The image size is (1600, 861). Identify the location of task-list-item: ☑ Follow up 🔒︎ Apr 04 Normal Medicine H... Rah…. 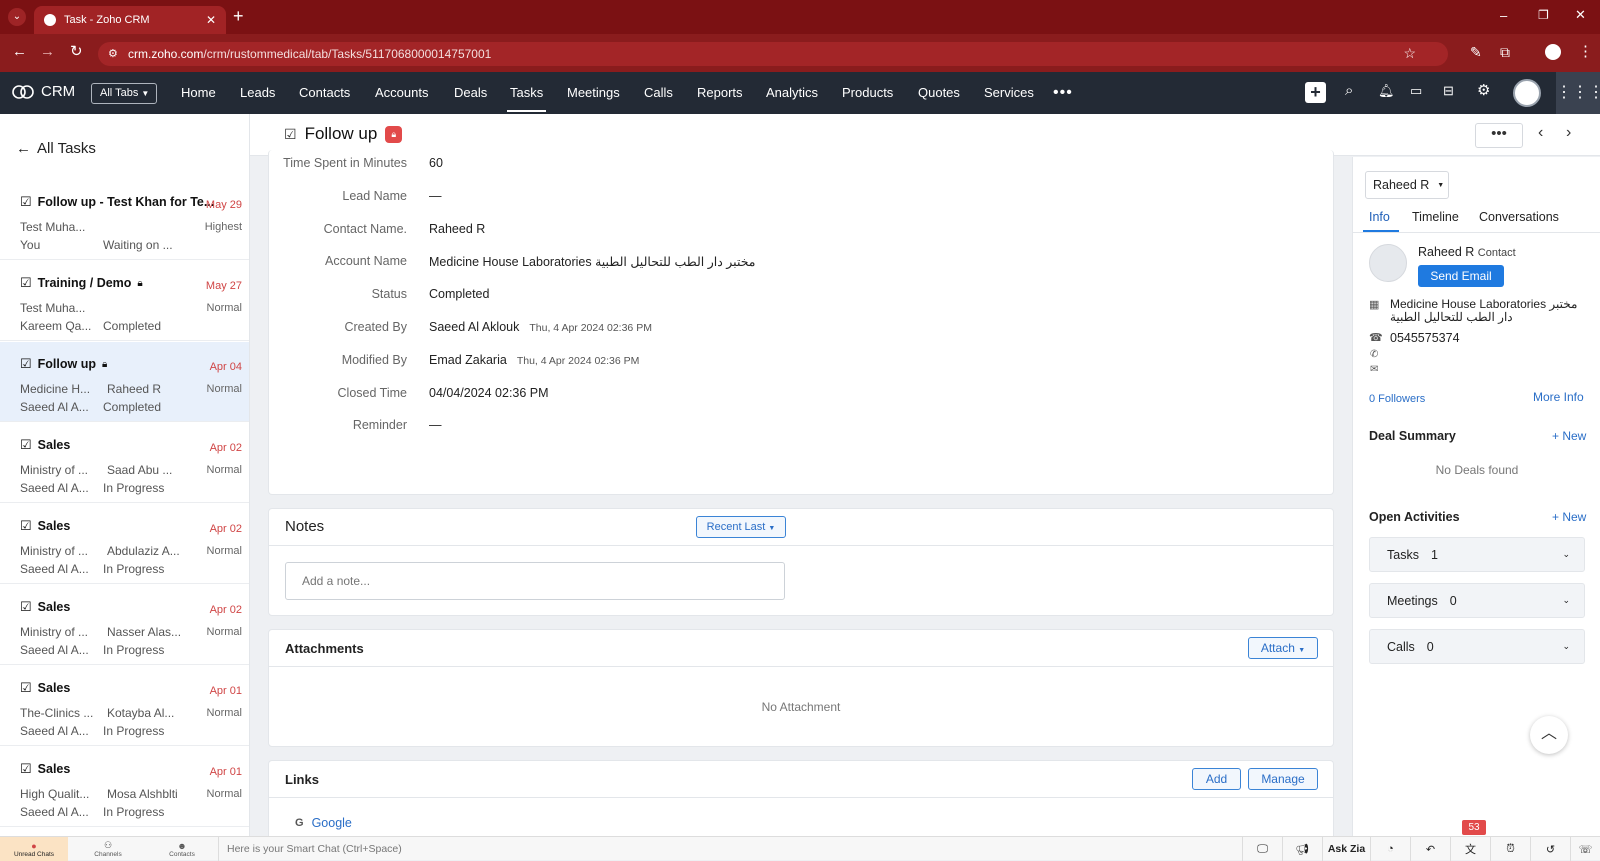
(124, 382).